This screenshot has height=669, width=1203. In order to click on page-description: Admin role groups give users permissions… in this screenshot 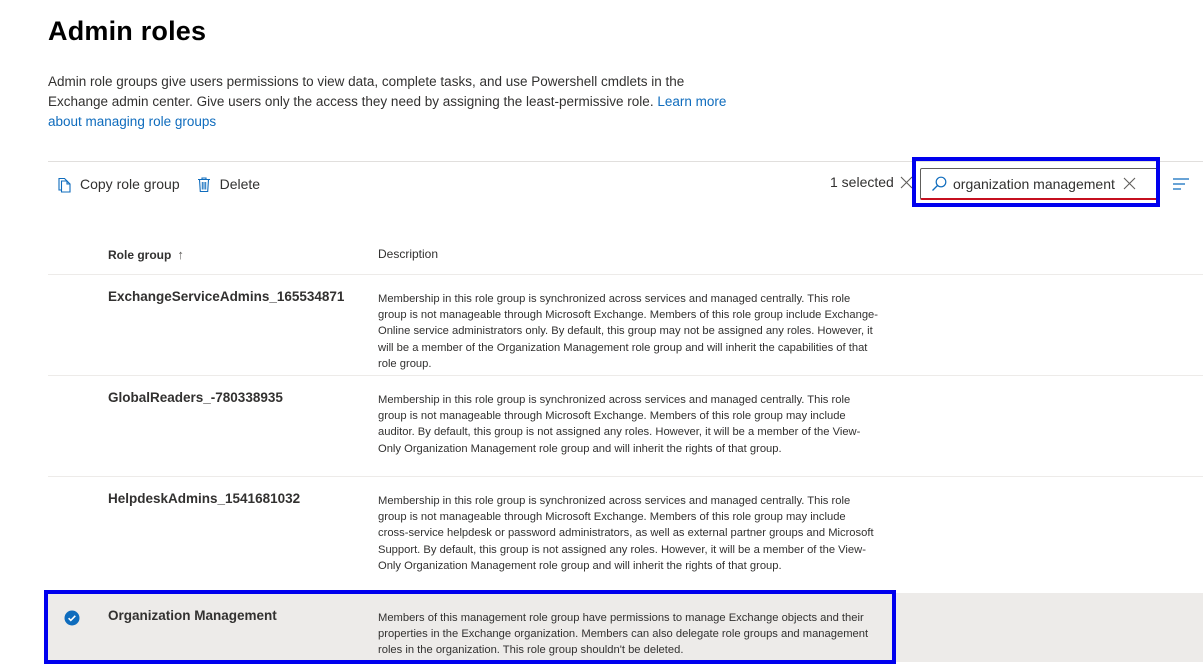, I will do `click(398, 102)`.